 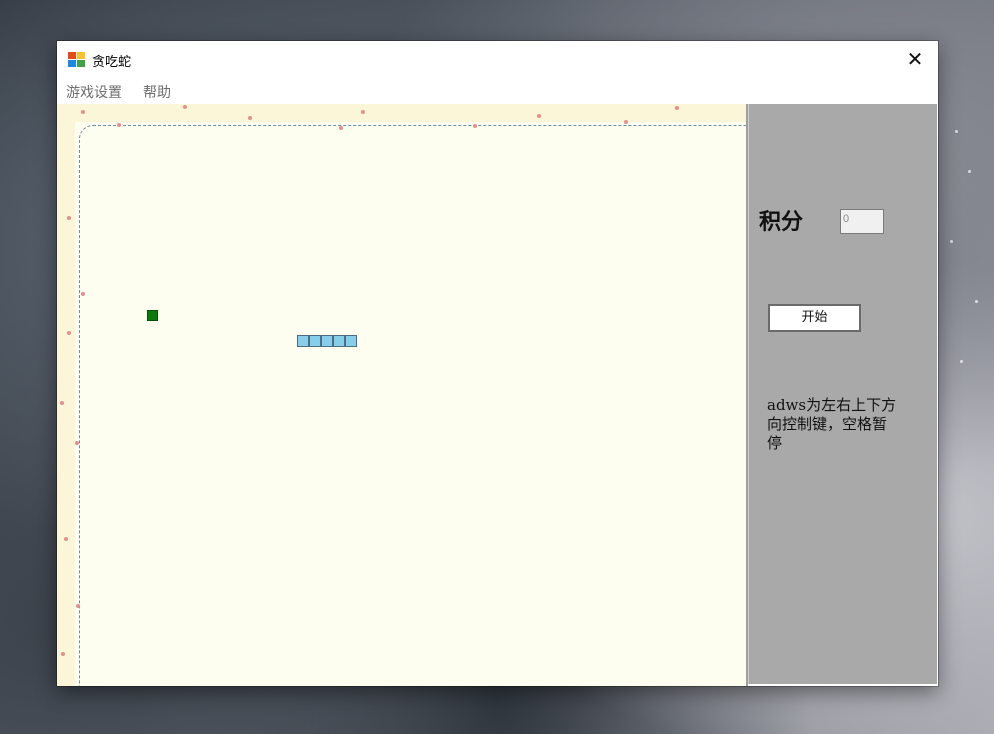 What do you see at coordinates (832, 424) in the screenshot?
I see `controls-help-text: adws为左右上下方向控制键，空格暂停` at bounding box center [832, 424].